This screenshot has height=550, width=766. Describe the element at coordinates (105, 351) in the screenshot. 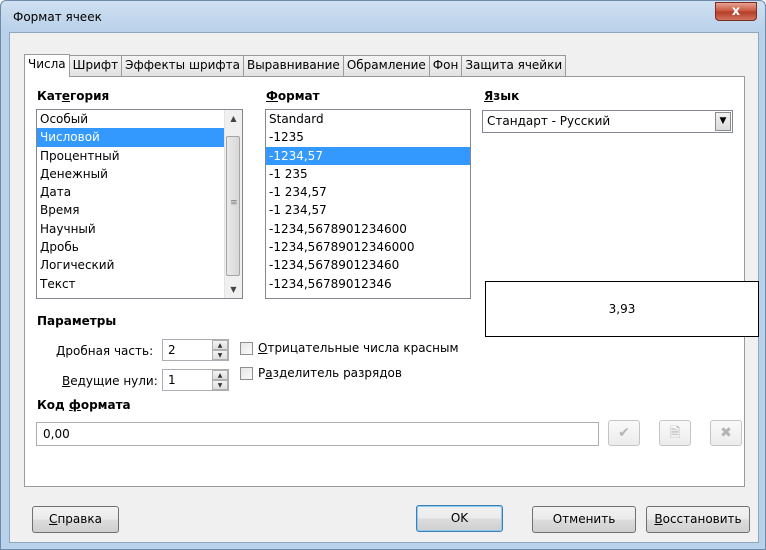

I see `decimal-places-label: Дробная часть:` at that location.